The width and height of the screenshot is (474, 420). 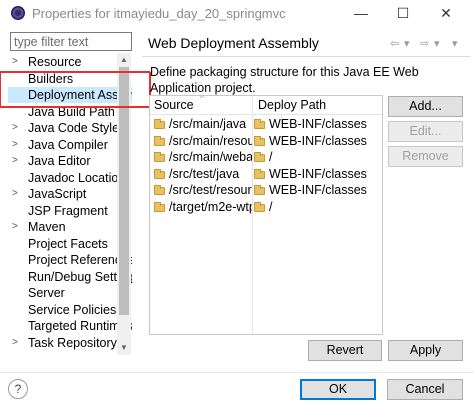 I want to click on tree-item: Project Facets, so click(x=70, y=244).